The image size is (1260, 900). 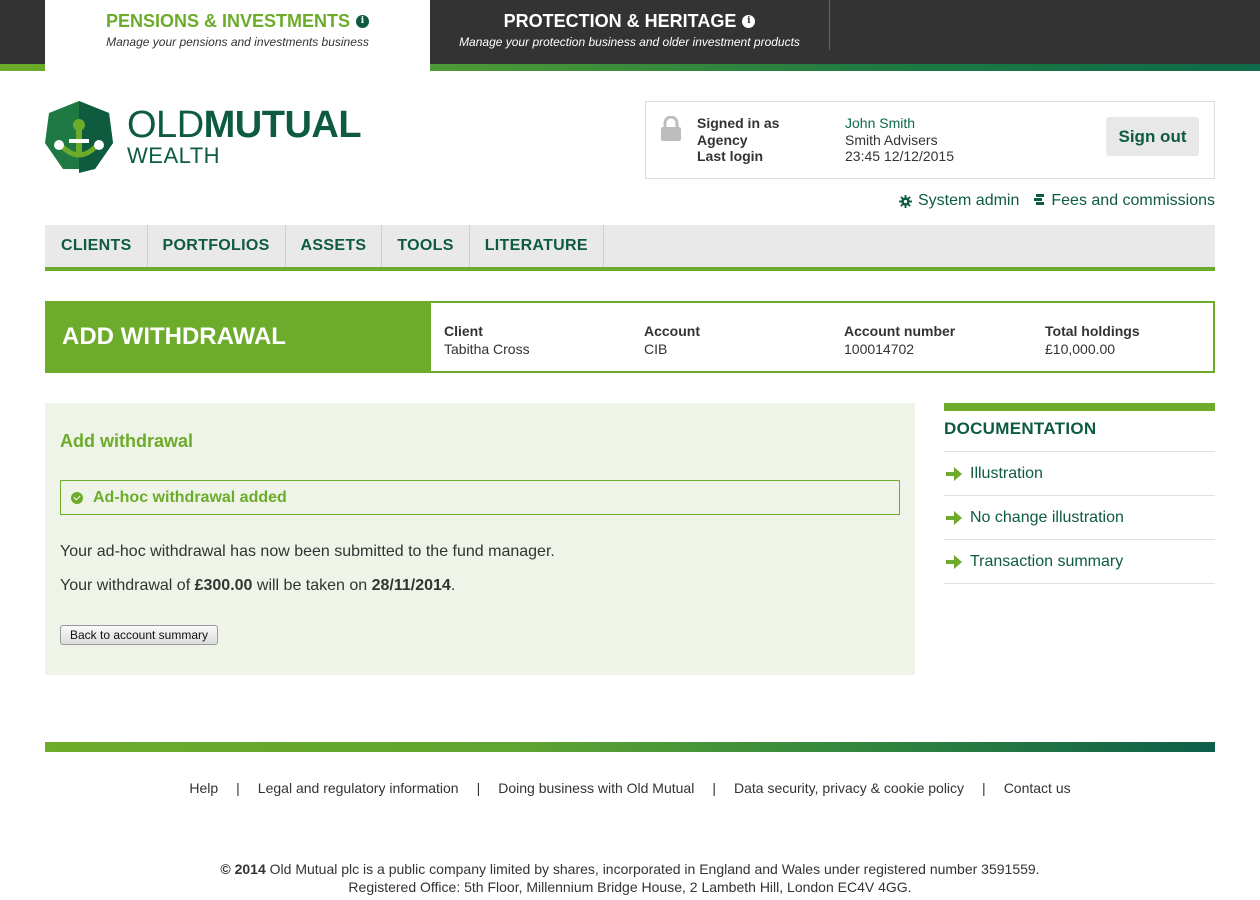 I want to click on panel-heading: Add withdrawal, so click(x=127, y=441).